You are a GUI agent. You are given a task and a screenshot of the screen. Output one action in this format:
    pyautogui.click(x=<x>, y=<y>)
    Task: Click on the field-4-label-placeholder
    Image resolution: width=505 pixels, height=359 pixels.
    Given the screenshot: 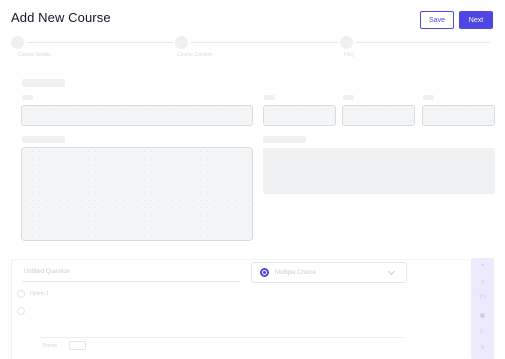 What is the action you would take?
    pyautogui.click(x=428, y=97)
    